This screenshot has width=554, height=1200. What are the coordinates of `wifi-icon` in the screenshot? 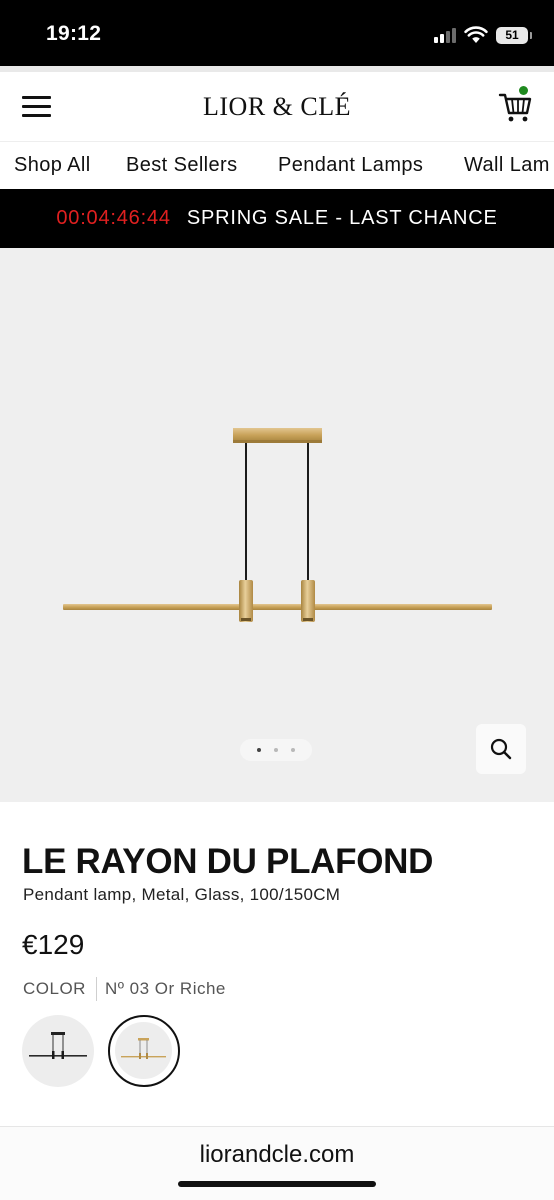 It's located at (476, 34).